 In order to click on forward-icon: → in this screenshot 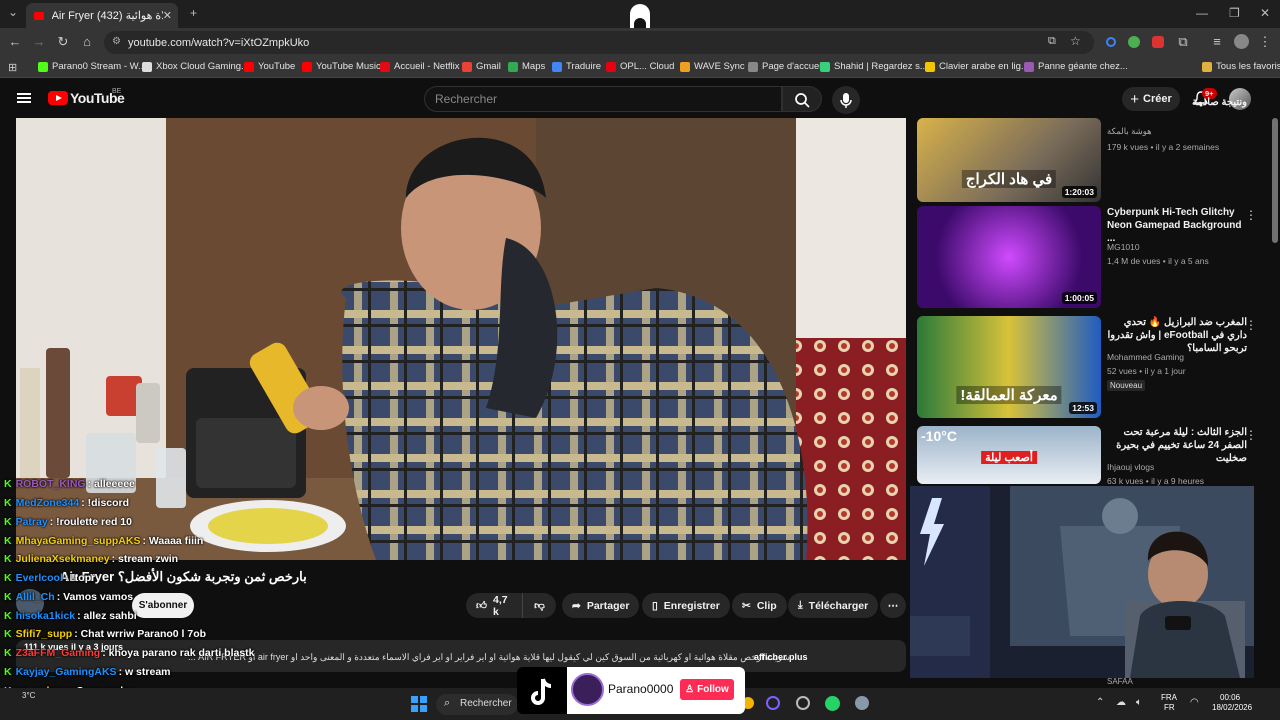, I will do `click(39, 42)`.